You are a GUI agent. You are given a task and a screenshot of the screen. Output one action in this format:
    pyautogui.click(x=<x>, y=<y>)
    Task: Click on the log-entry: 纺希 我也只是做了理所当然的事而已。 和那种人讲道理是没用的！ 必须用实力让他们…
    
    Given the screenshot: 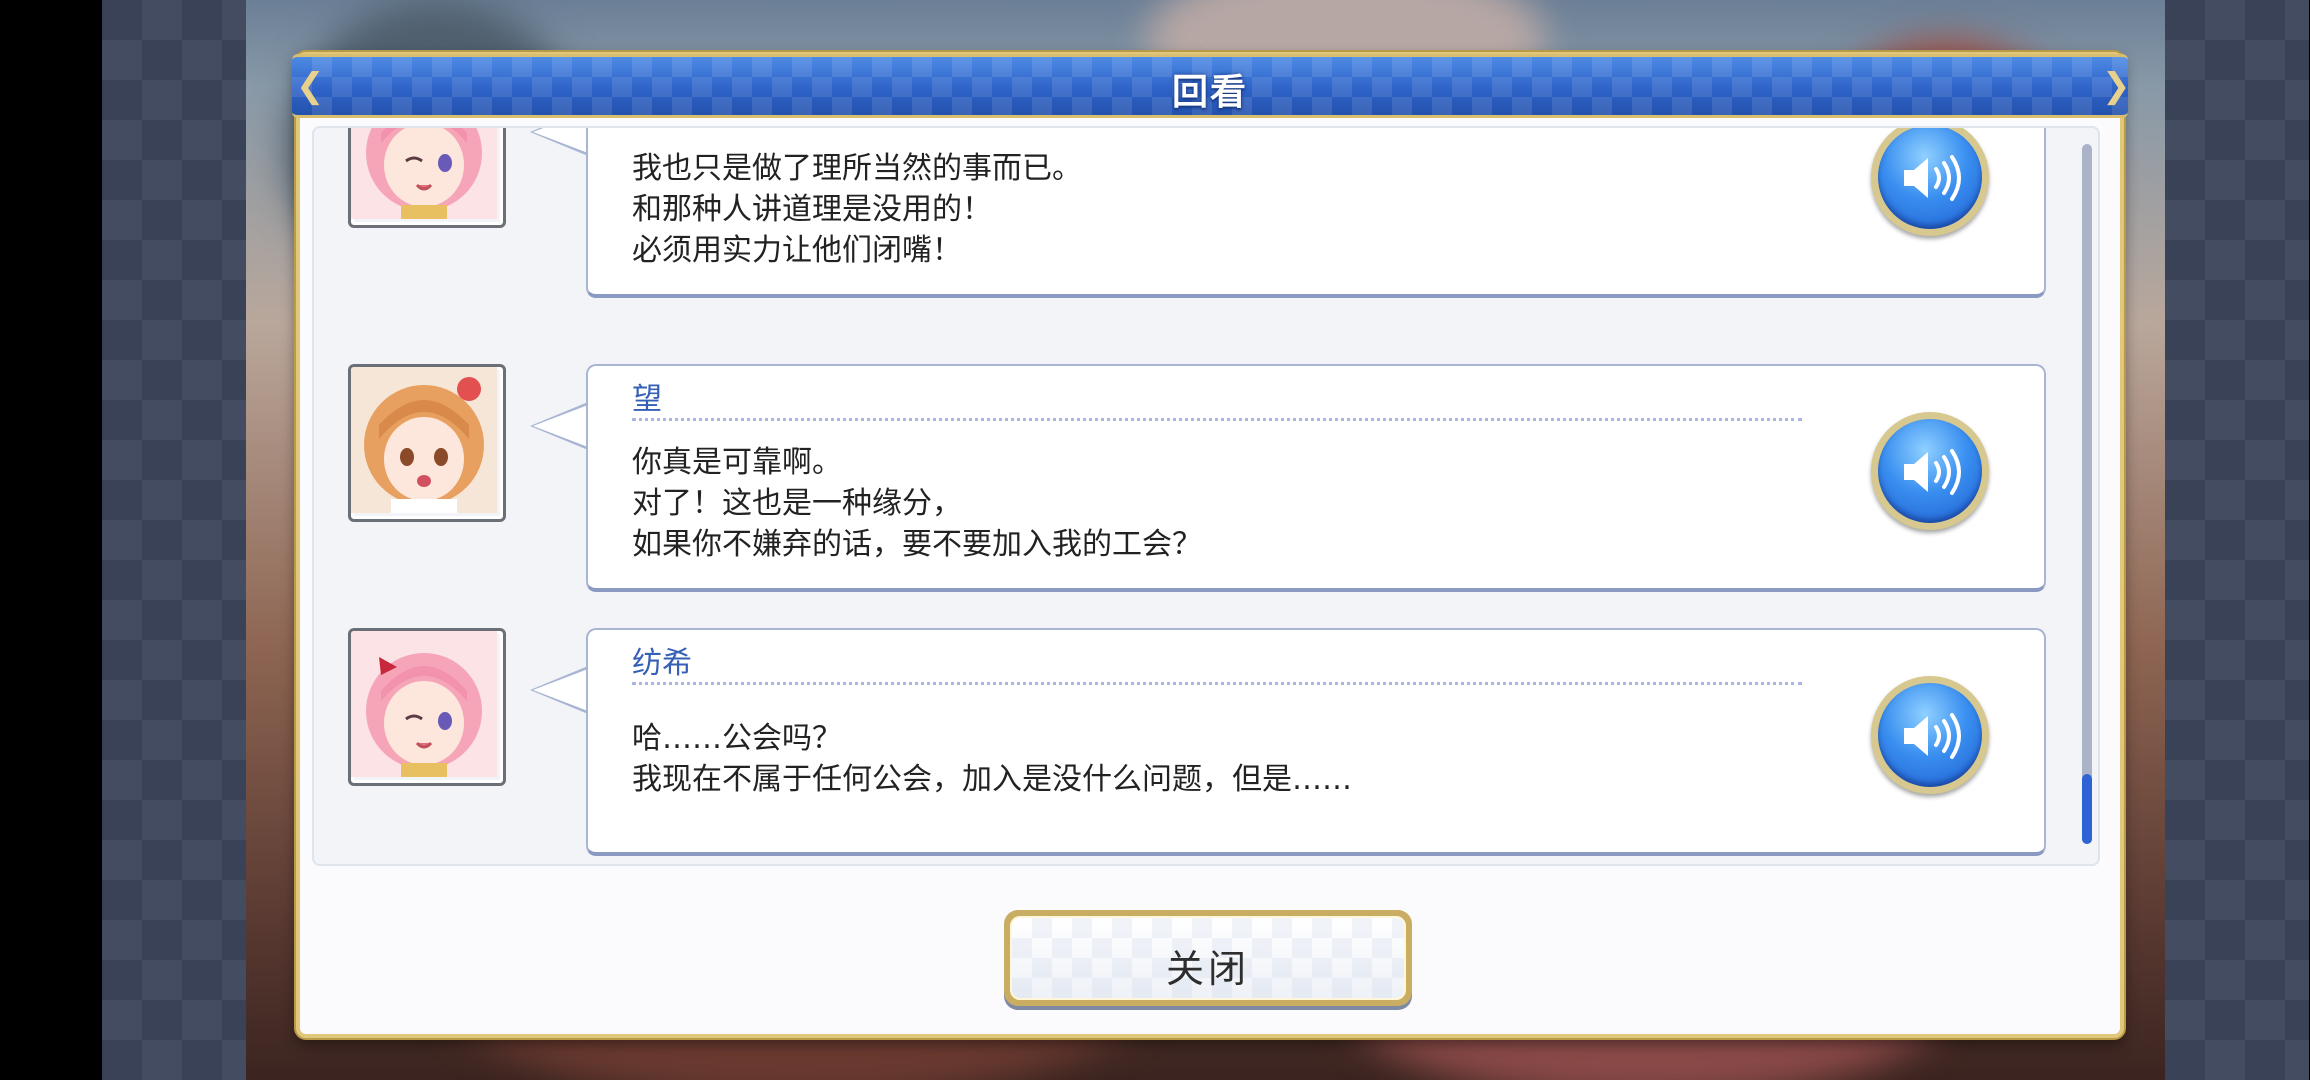 What is the action you would take?
    pyautogui.click(x=1206, y=214)
    